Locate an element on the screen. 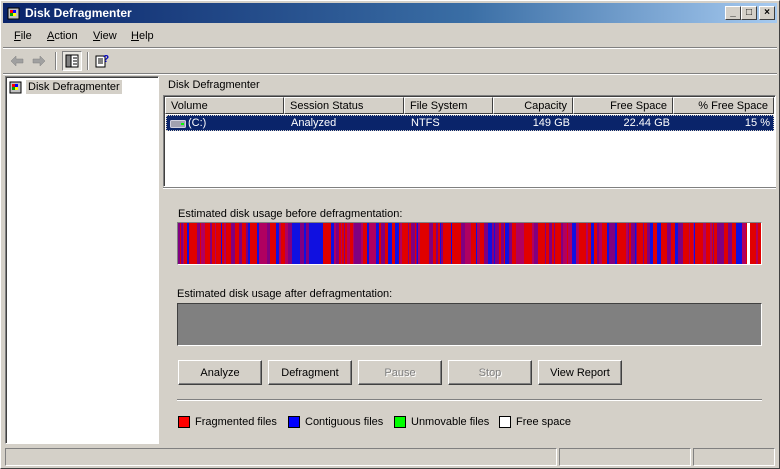 This screenshot has height=469, width=780. help-icon: ? is located at coordinates (102, 61).